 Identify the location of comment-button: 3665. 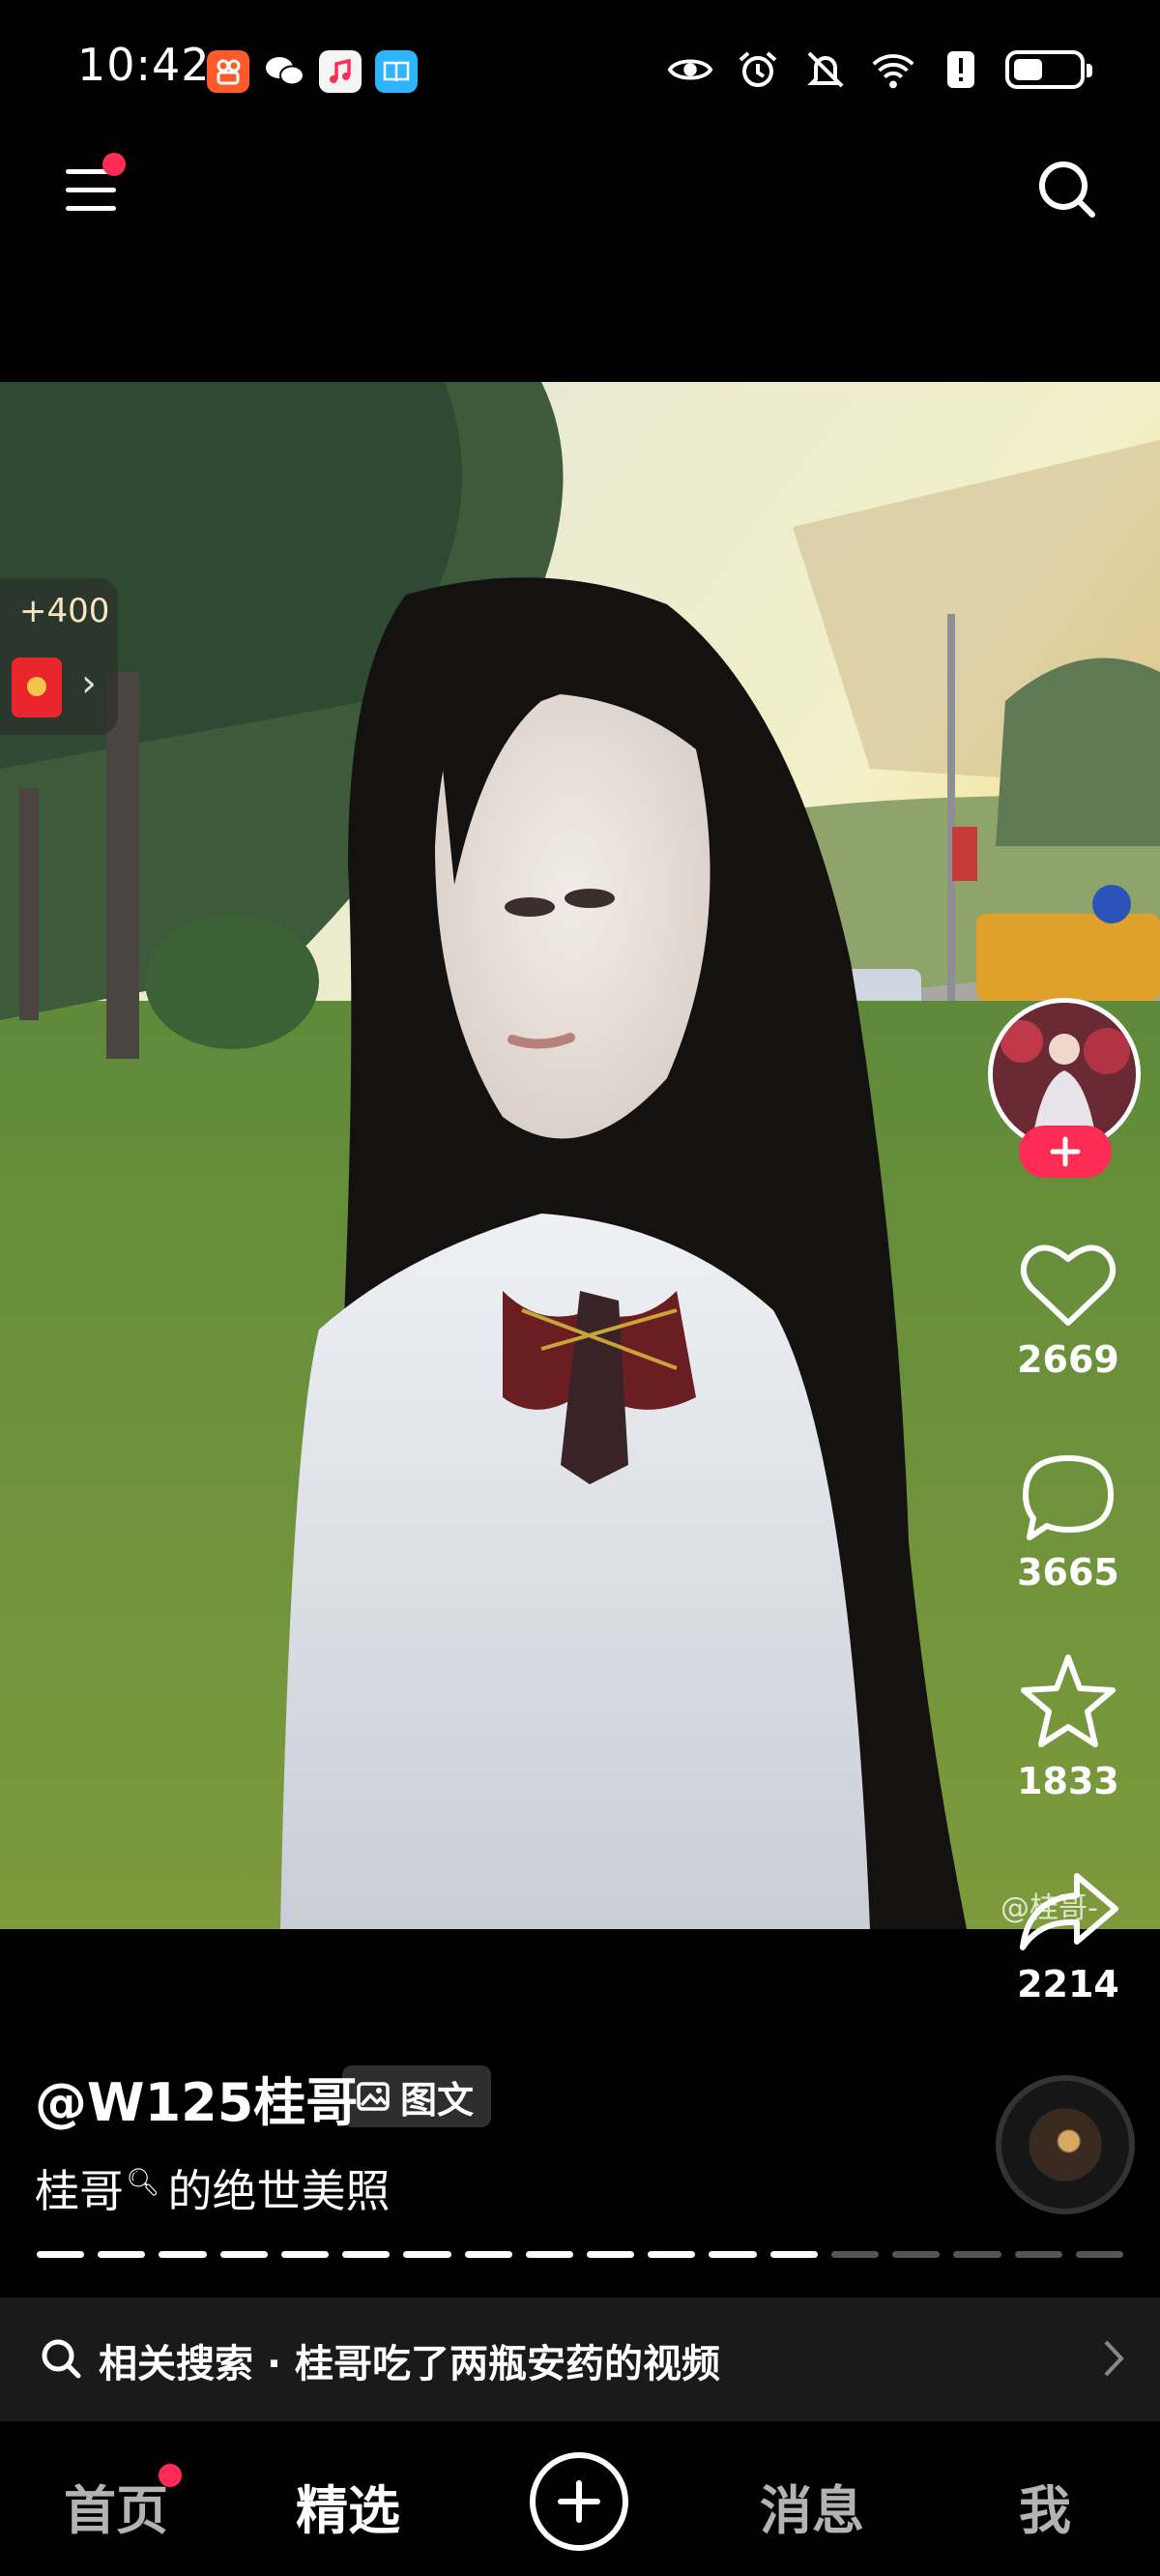
(1068, 1522).